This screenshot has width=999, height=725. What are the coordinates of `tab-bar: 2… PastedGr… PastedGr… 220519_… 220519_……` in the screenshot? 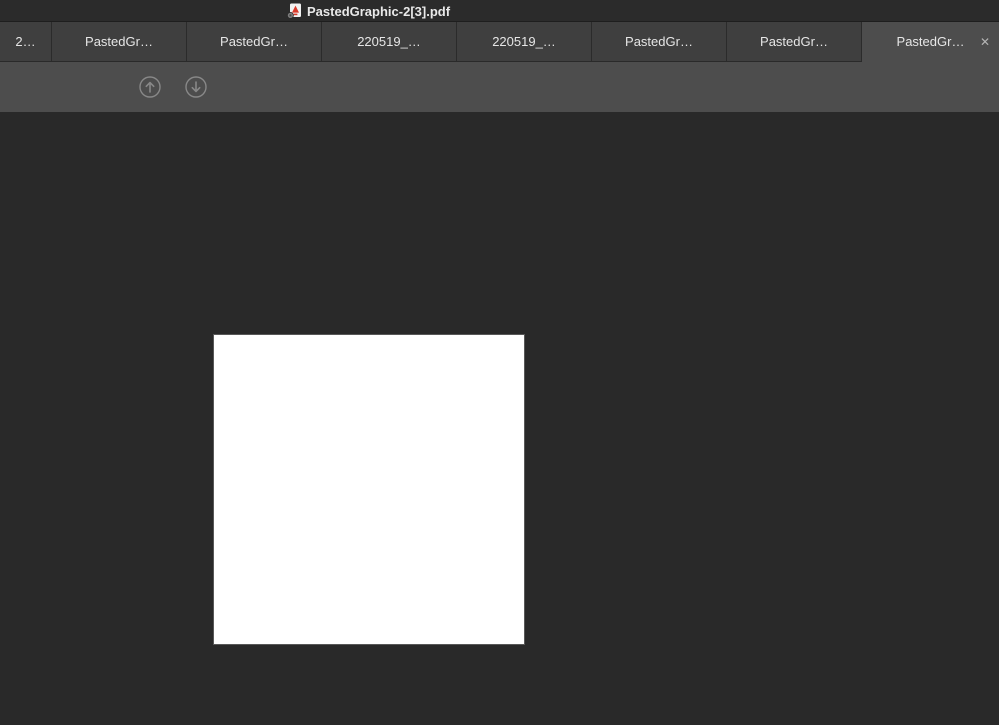 It's located at (499, 42).